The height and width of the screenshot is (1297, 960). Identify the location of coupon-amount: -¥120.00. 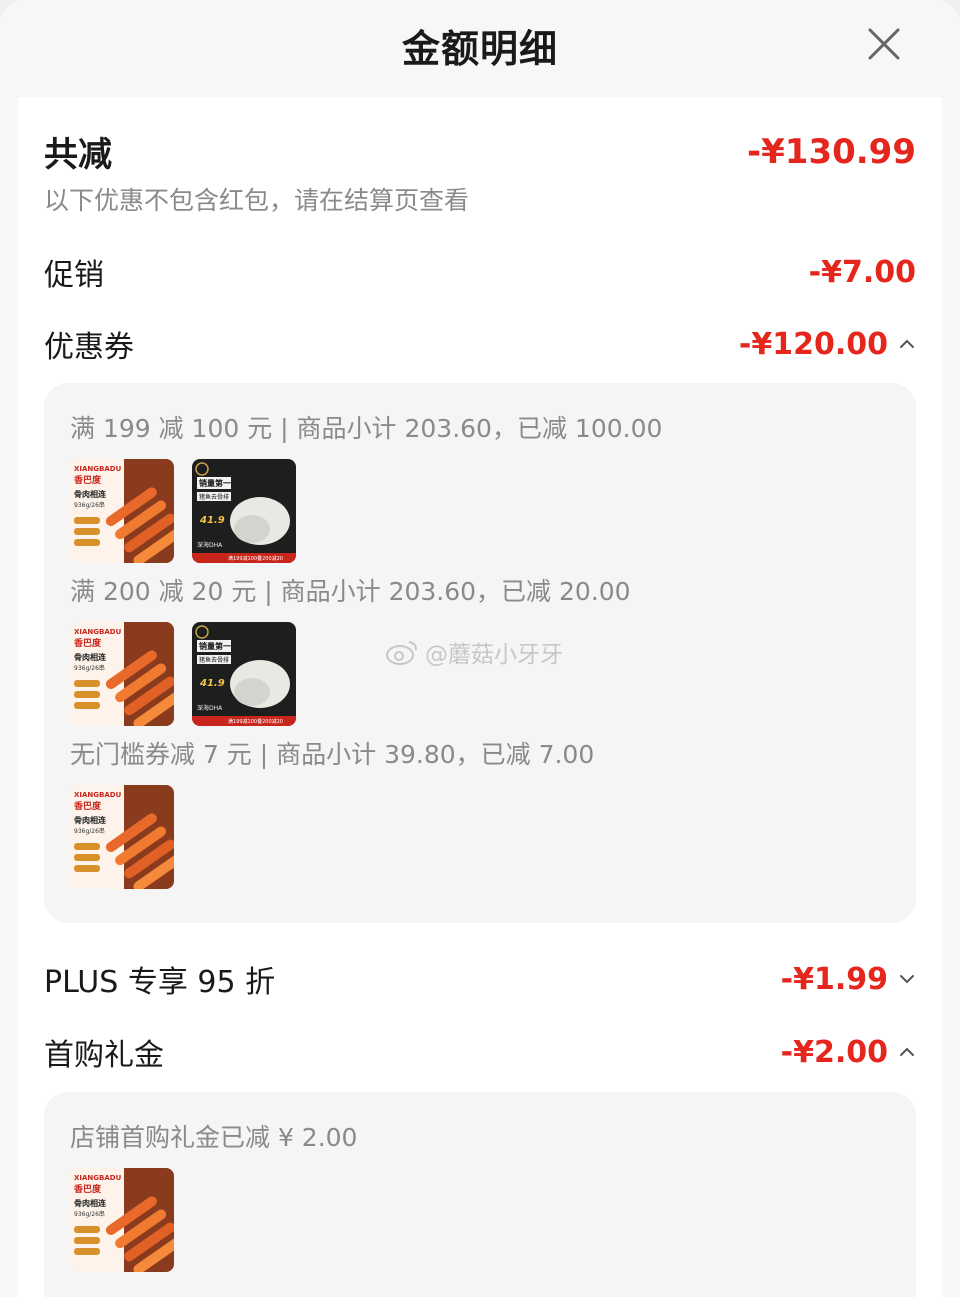
(813, 344).